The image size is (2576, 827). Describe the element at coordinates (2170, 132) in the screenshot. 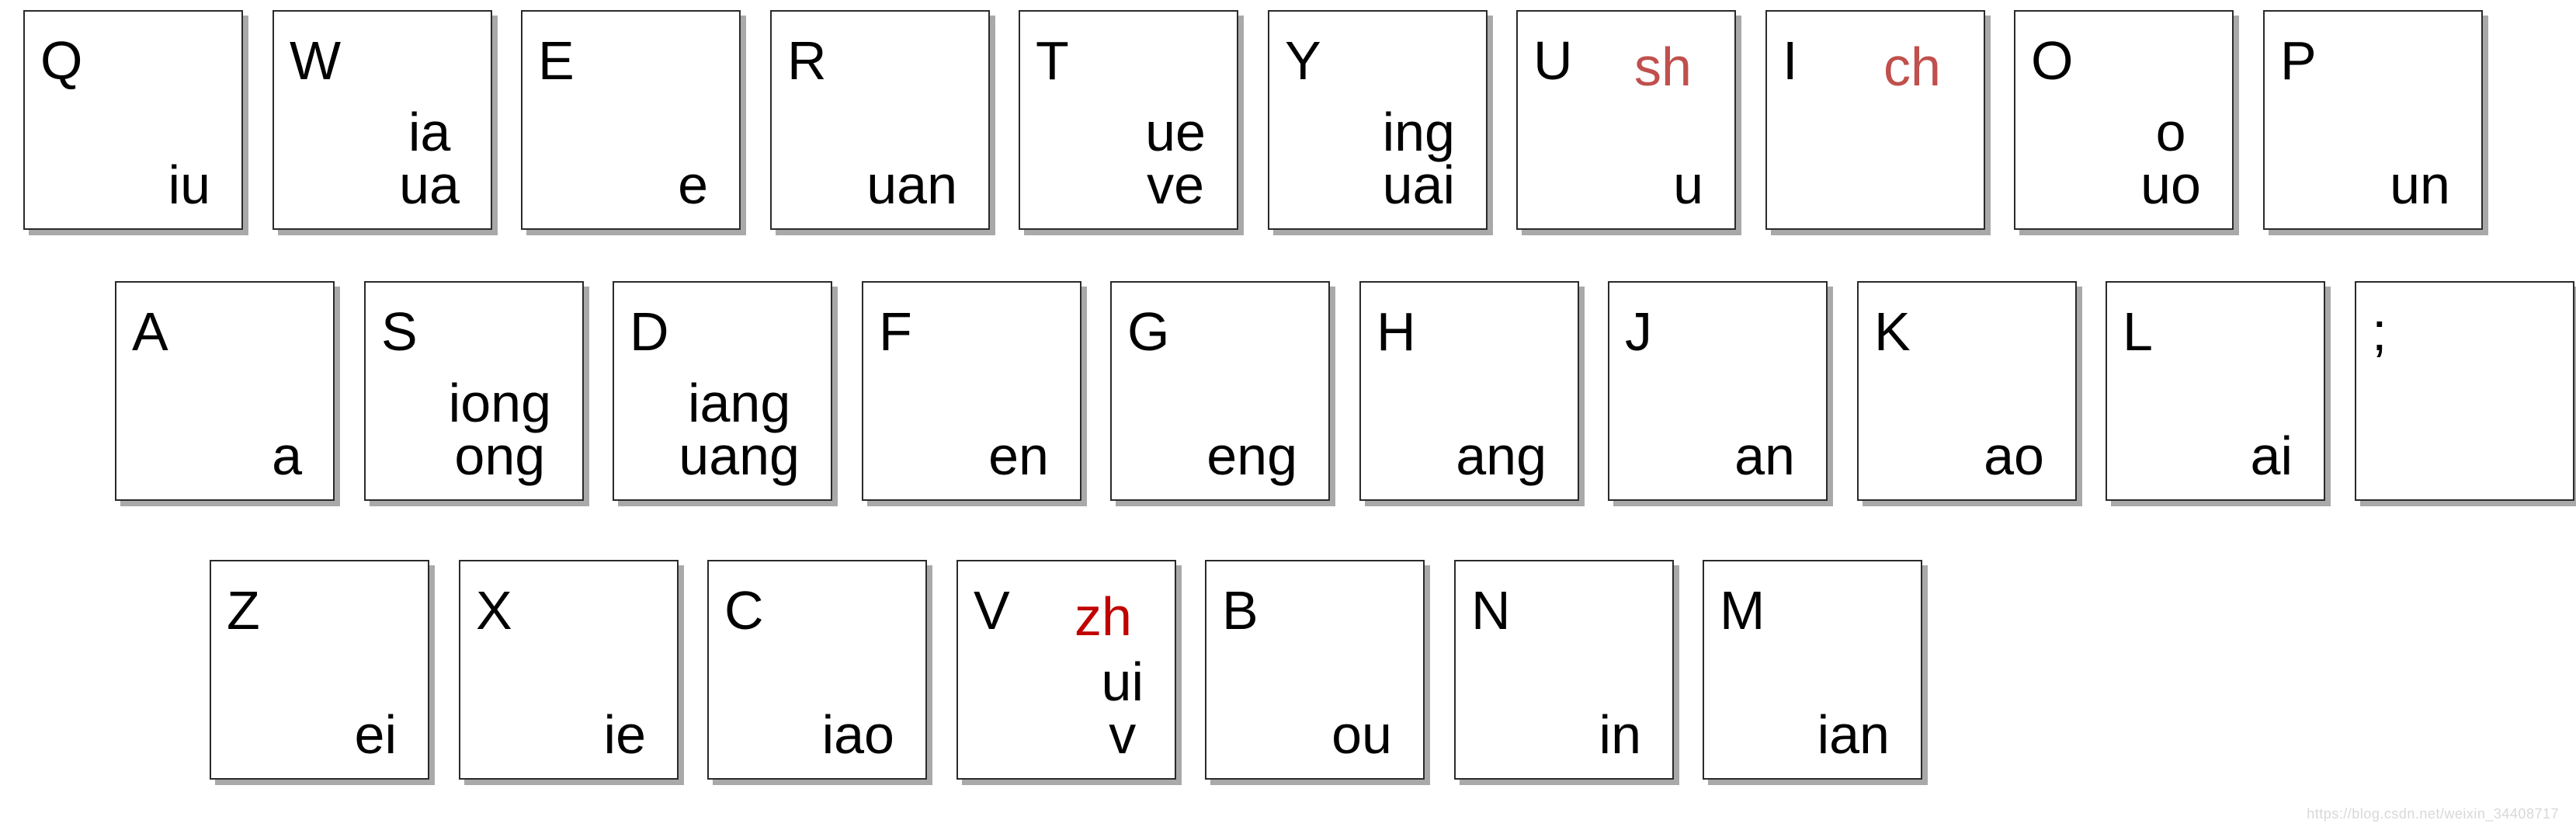

I see `final-label: o` at that location.